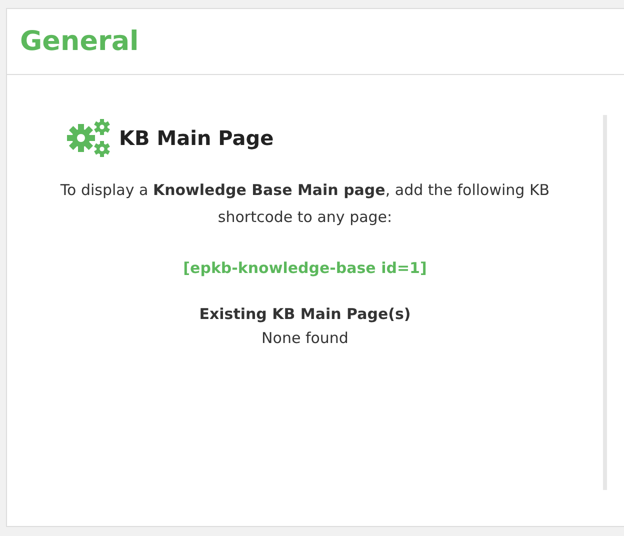  I want to click on card-title: KB Main Page, so click(196, 138).